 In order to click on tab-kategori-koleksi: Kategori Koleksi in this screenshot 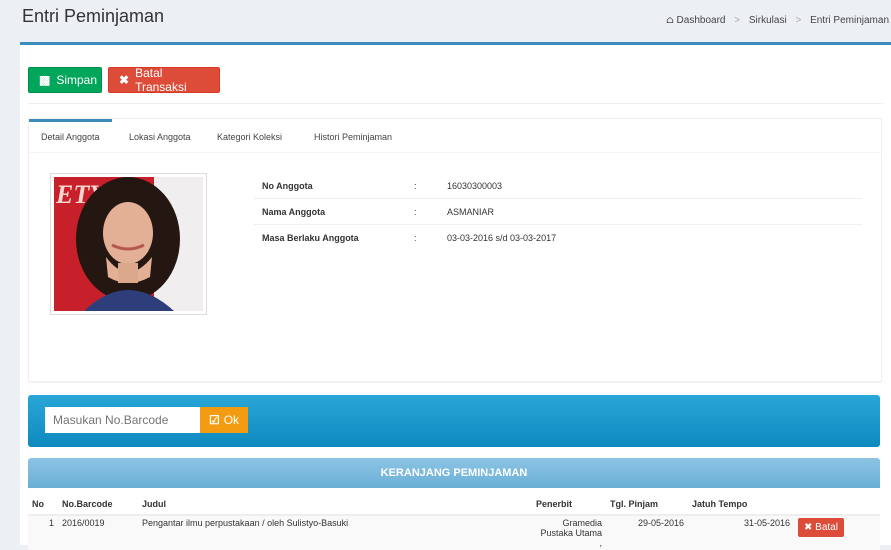, I will do `click(249, 135)`.